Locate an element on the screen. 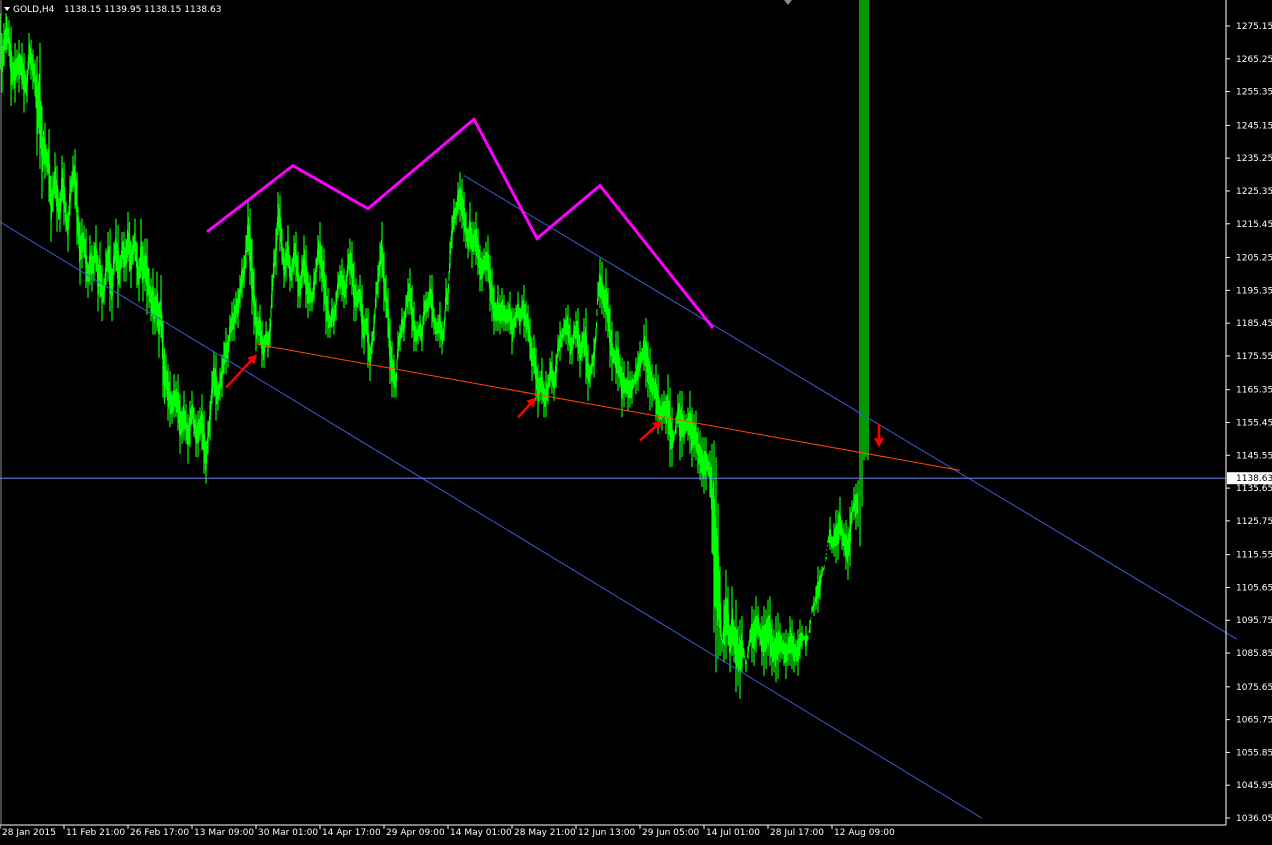  time-tick-label: 11 Feb 21:00 is located at coordinates (95, 833).